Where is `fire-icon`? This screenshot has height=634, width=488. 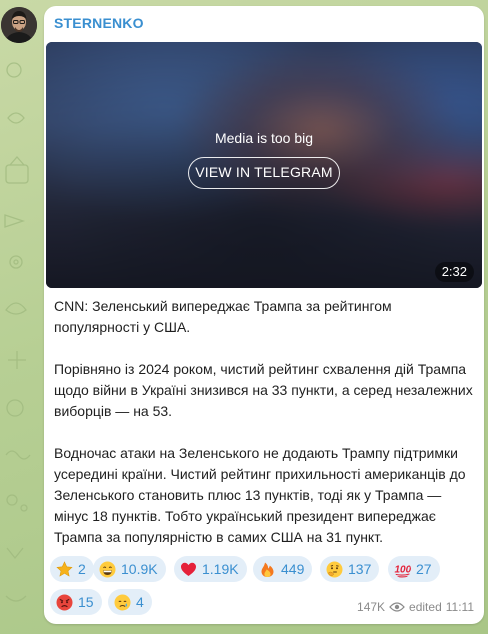
fire-icon is located at coordinates (267, 569).